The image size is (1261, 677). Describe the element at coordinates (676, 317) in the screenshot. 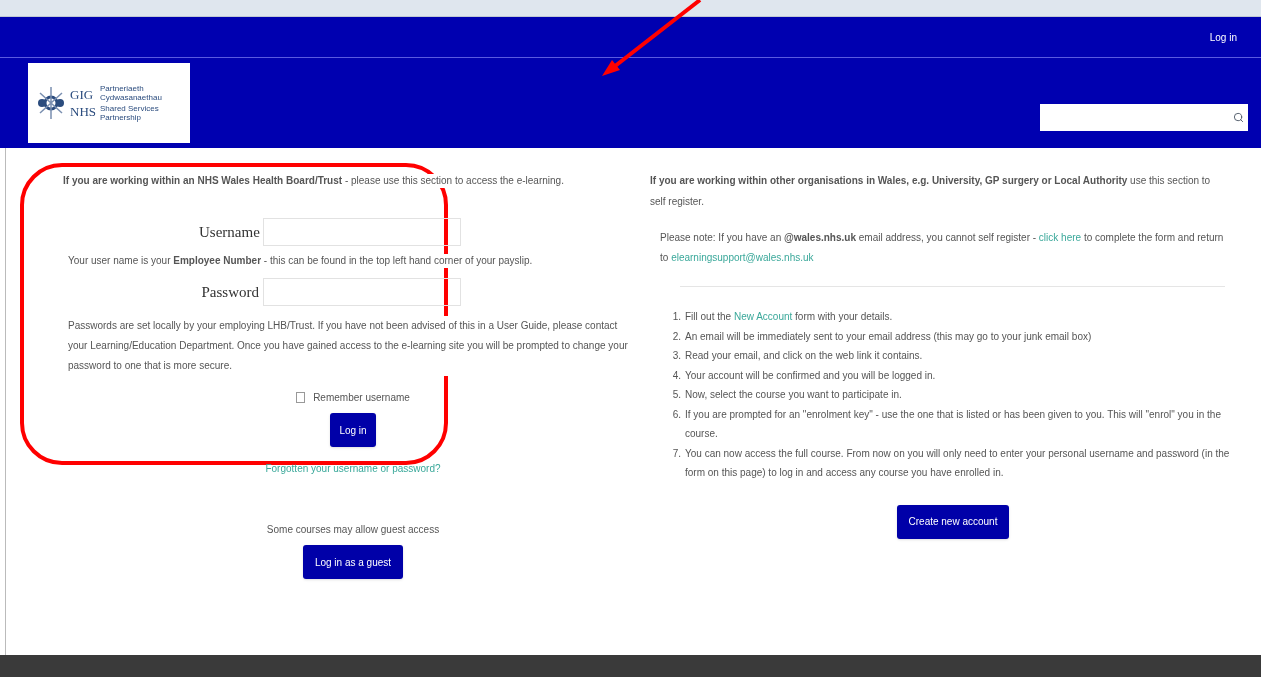

I see `step-number: 1.` at that location.